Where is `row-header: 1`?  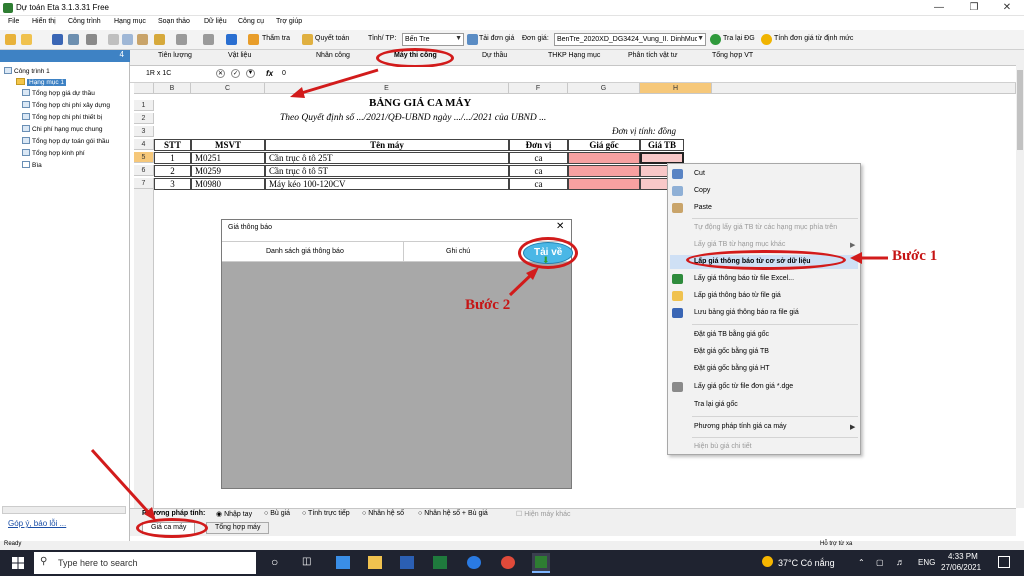
row-header: 1 is located at coordinates (144, 105).